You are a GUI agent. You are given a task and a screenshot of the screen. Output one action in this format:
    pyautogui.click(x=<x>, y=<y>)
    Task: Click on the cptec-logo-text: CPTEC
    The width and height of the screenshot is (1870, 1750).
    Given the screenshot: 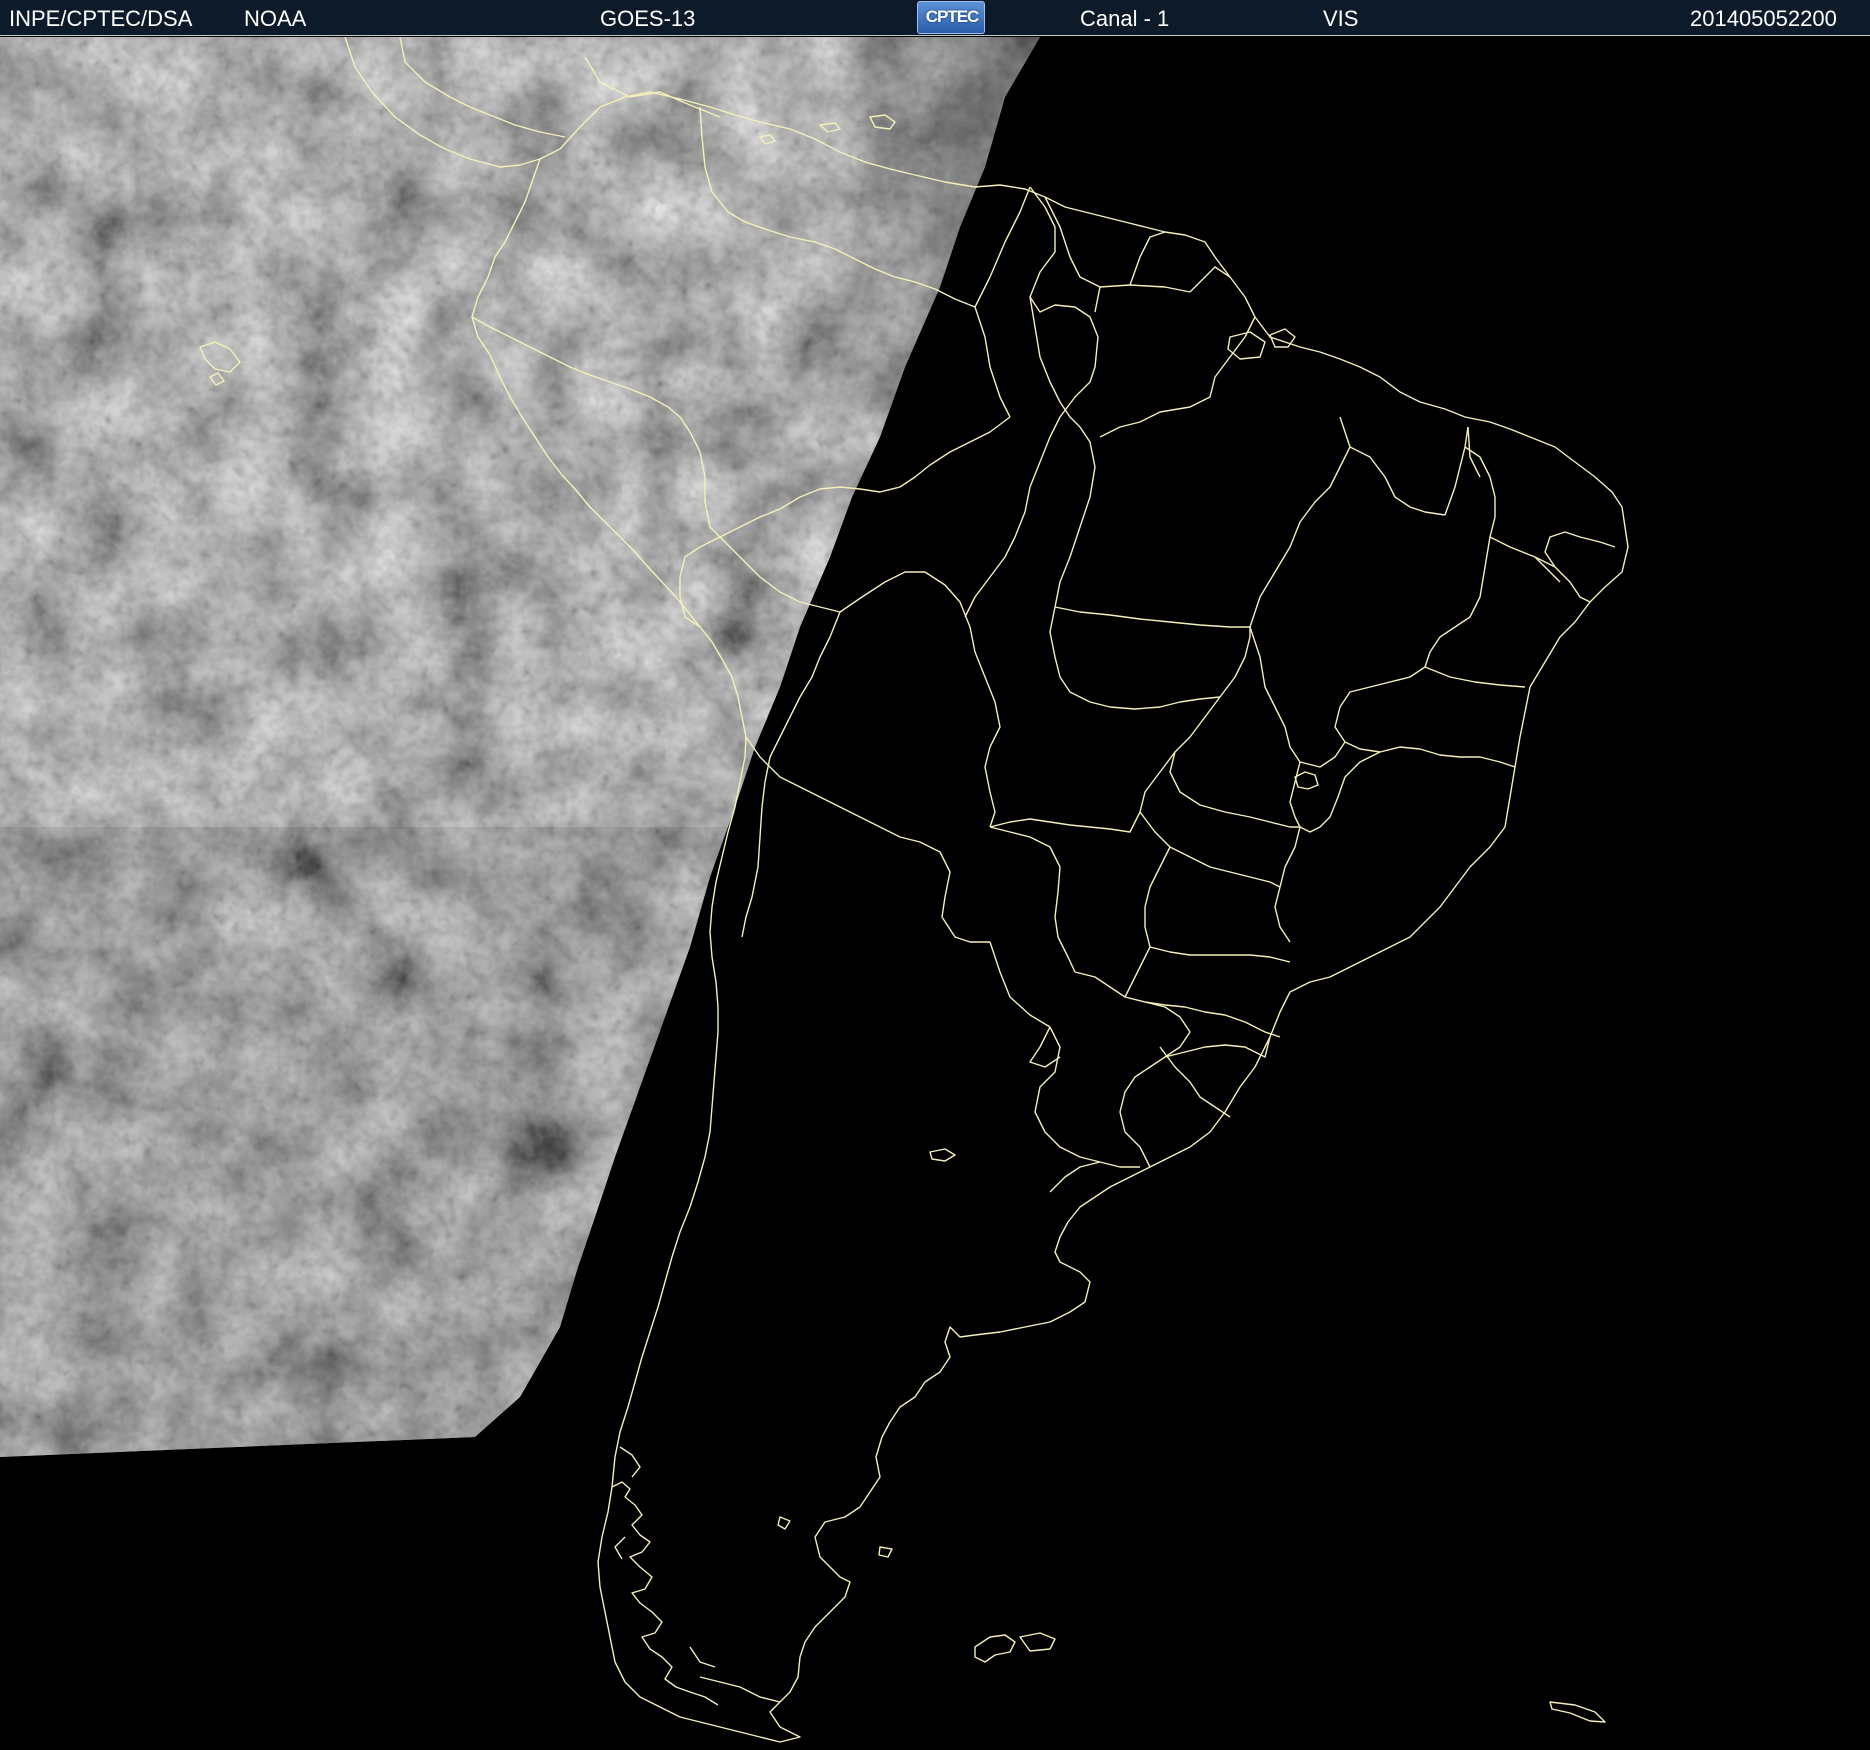 What is the action you would take?
    pyautogui.click(x=952, y=16)
    